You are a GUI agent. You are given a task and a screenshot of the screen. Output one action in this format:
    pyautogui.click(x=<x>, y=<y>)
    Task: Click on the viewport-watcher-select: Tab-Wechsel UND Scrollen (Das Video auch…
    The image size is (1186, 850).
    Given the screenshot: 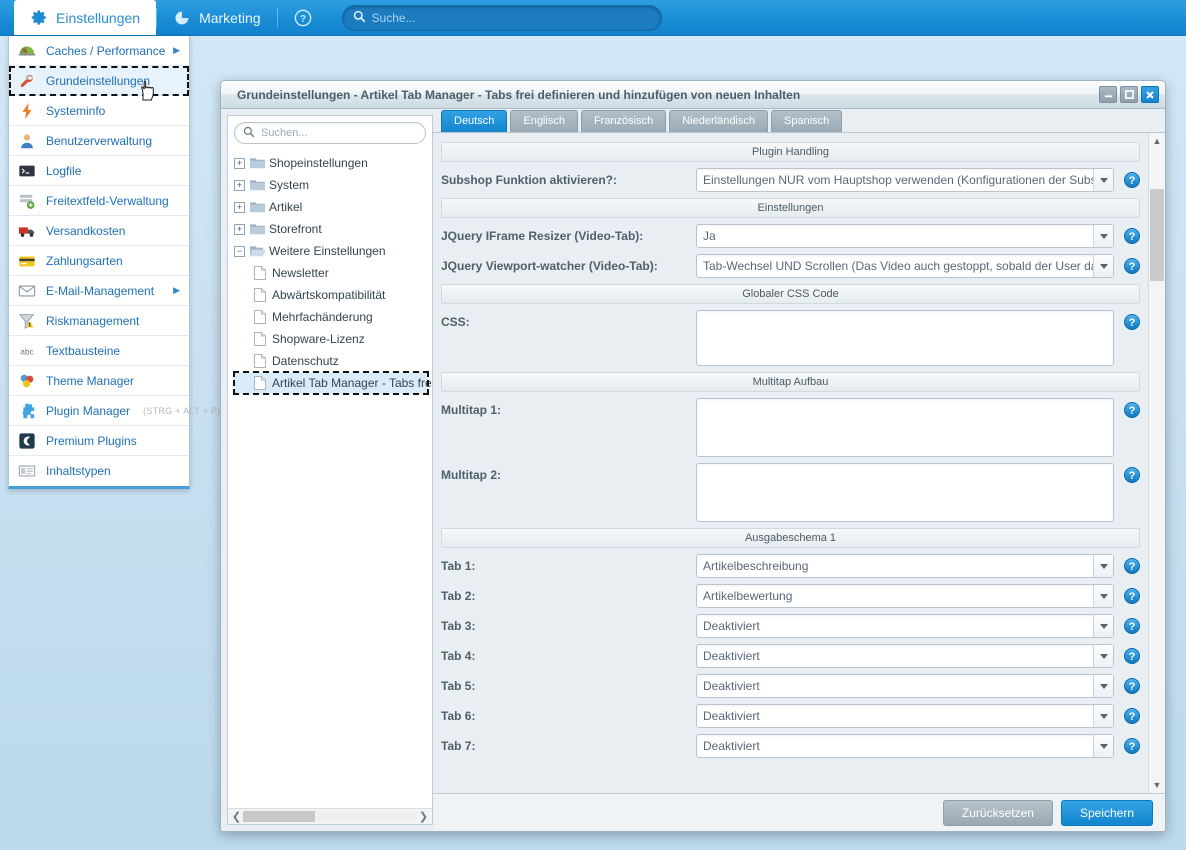 What is the action you would take?
    pyautogui.click(x=905, y=266)
    